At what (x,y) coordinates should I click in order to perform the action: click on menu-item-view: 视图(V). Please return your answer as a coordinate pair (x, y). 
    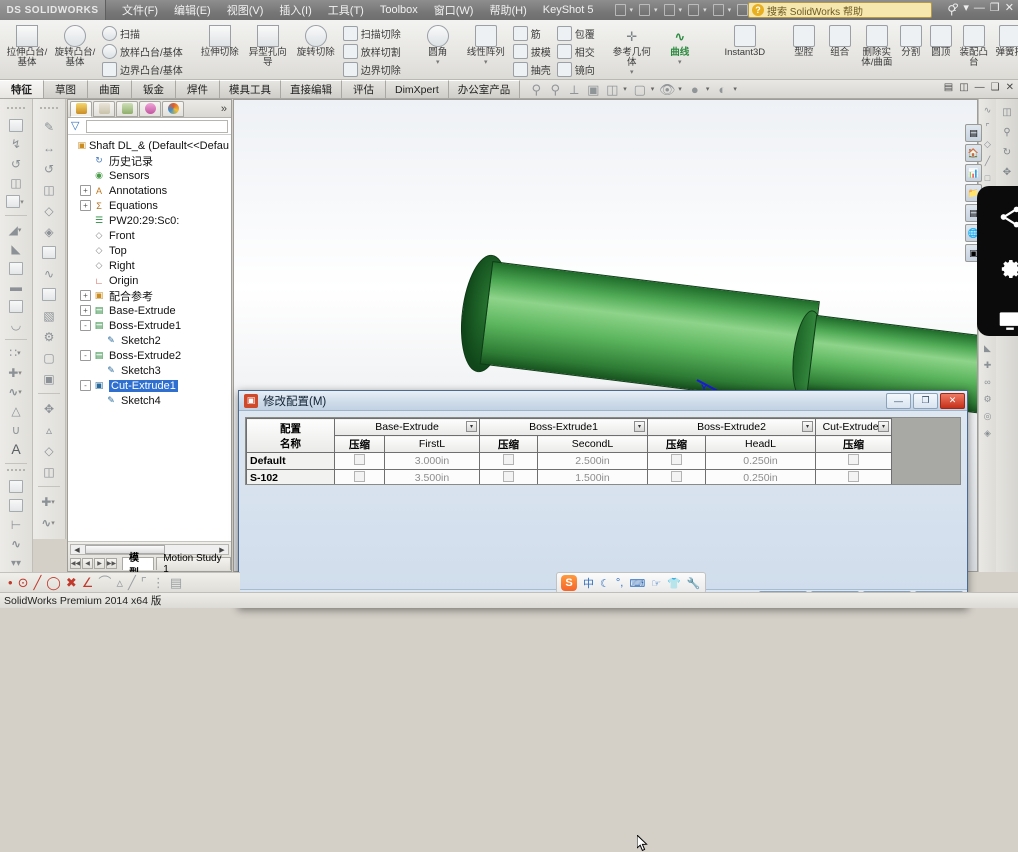
    Looking at the image, I should click on (245, 10).